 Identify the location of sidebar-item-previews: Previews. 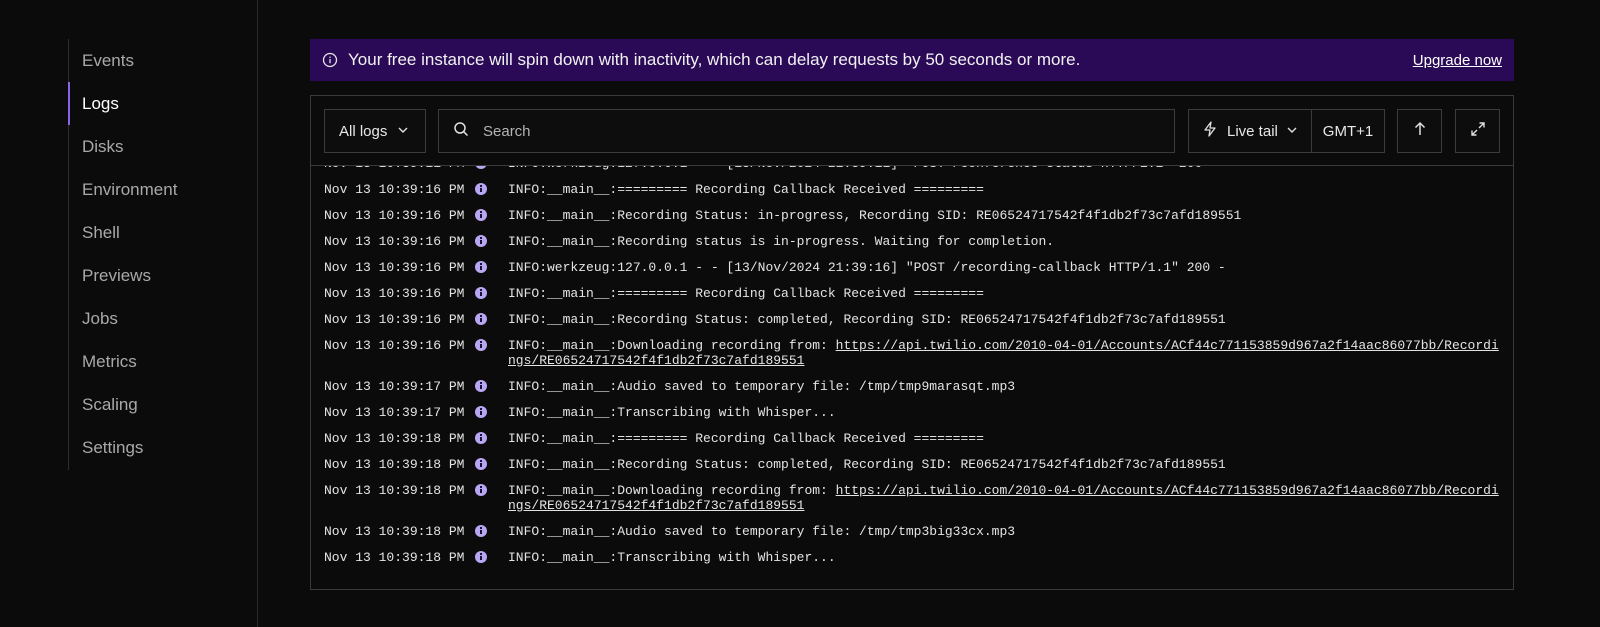
(163, 275).